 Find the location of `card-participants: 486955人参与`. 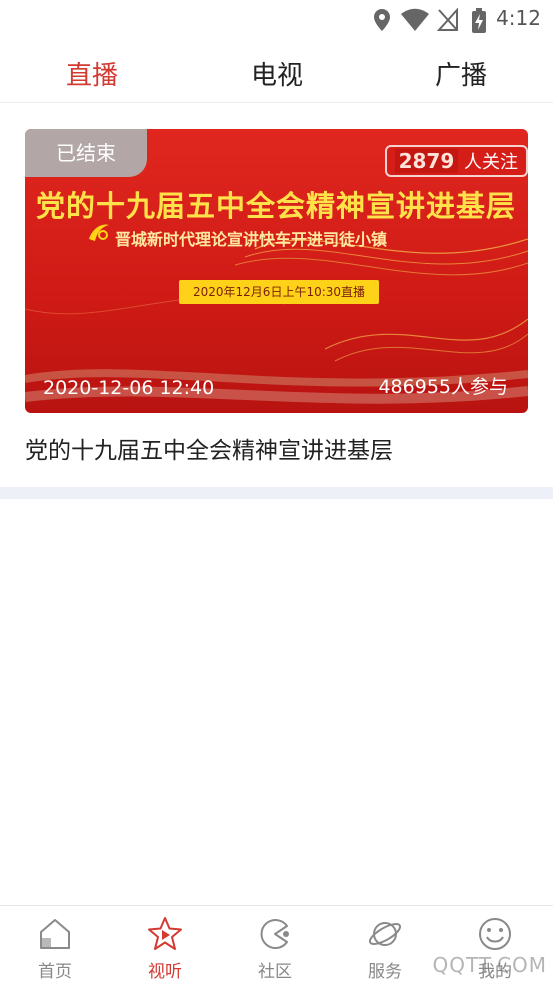

card-participants: 486955人参与 is located at coordinates (443, 387).